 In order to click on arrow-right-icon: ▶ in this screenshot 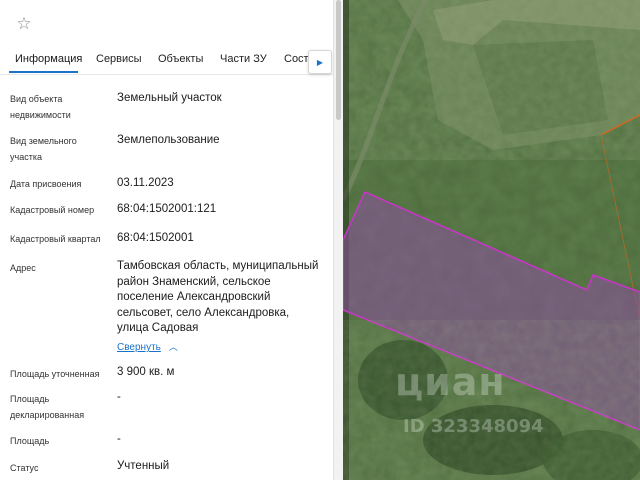, I will do `click(320, 62)`.